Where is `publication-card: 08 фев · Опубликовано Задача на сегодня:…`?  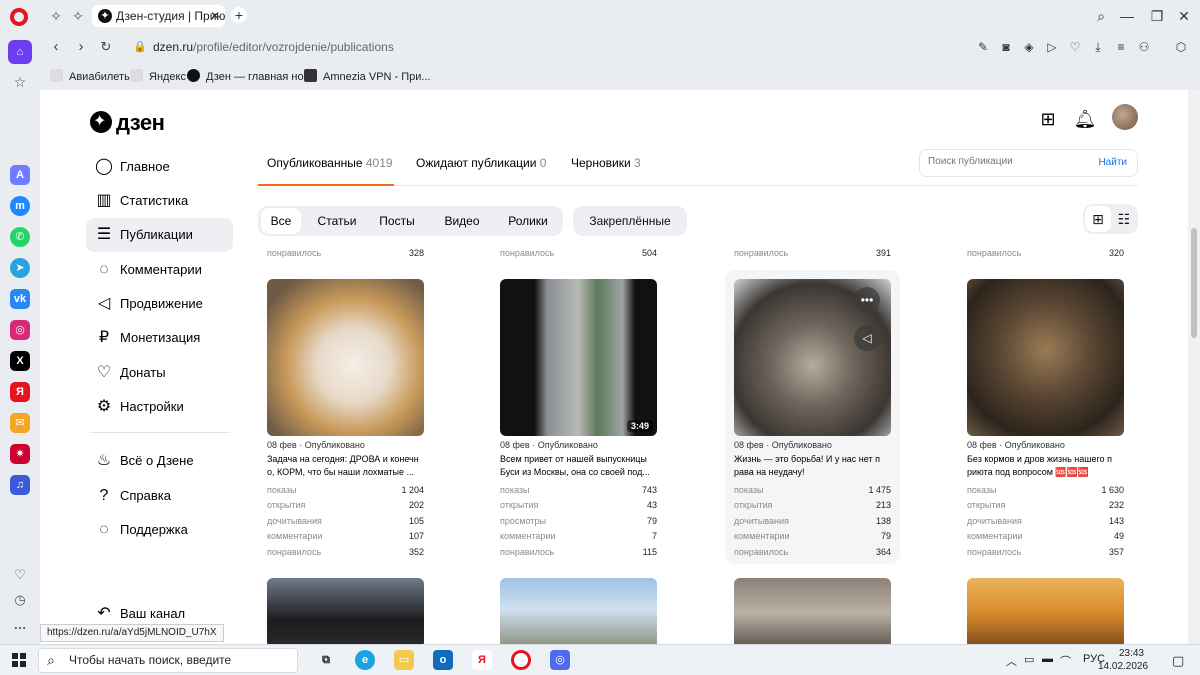 publication-card: 08 фев · Опубликовано Задача на сегодня:… is located at coordinates (353, 419).